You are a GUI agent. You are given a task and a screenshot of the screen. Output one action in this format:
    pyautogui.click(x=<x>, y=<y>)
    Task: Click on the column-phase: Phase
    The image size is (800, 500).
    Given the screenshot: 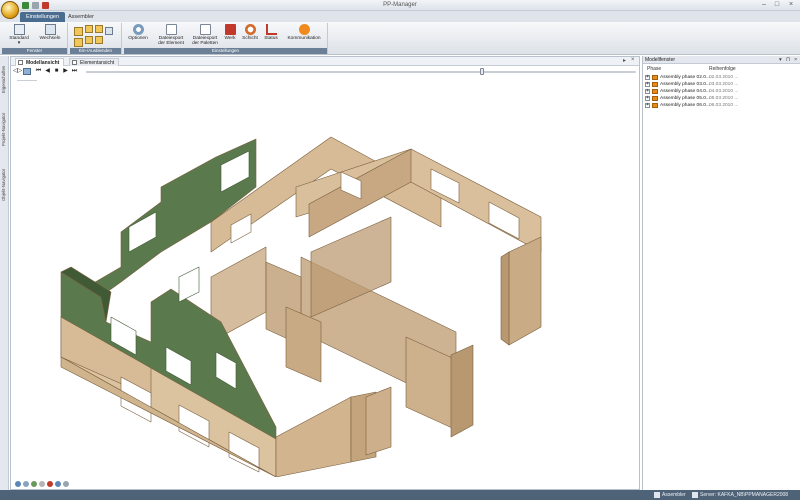 What is the action you would take?
    pyautogui.click(x=654, y=69)
    